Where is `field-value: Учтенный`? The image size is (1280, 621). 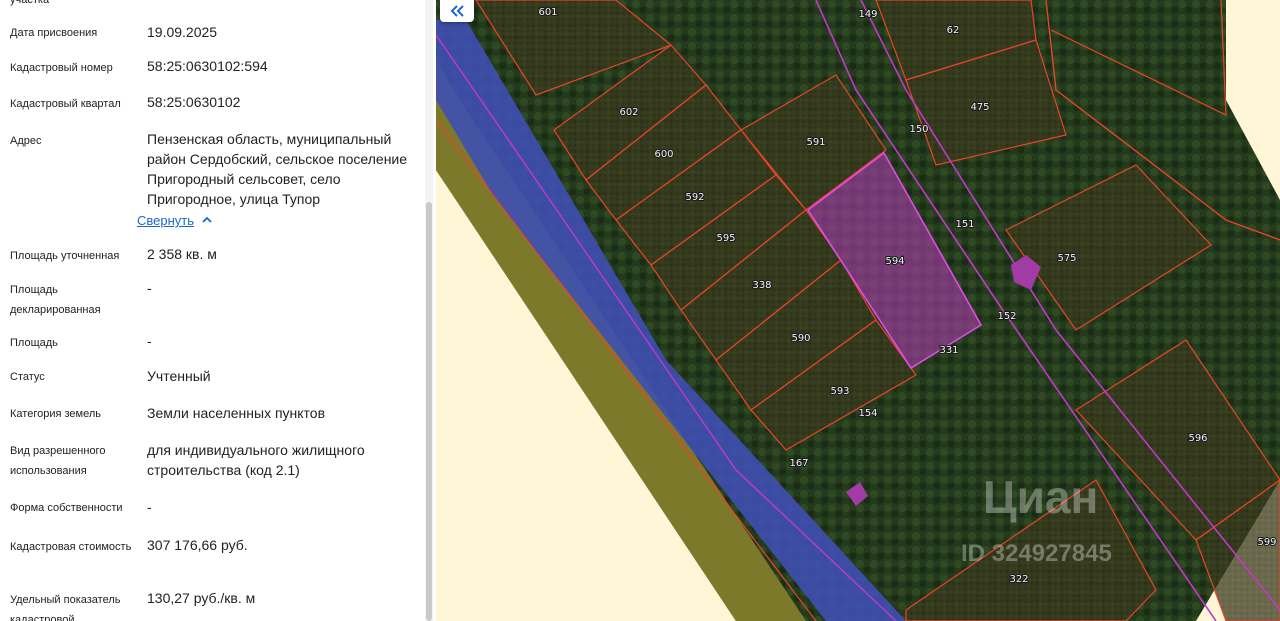 field-value: Учтенный is located at coordinates (179, 376).